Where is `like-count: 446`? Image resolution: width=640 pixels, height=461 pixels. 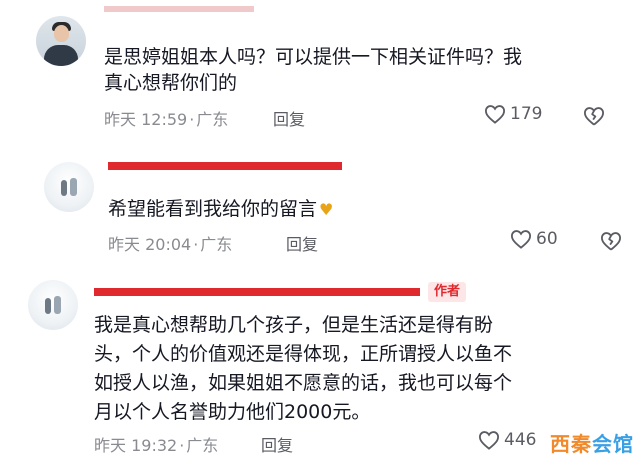
like-count: 446 is located at coordinates (520, 440).